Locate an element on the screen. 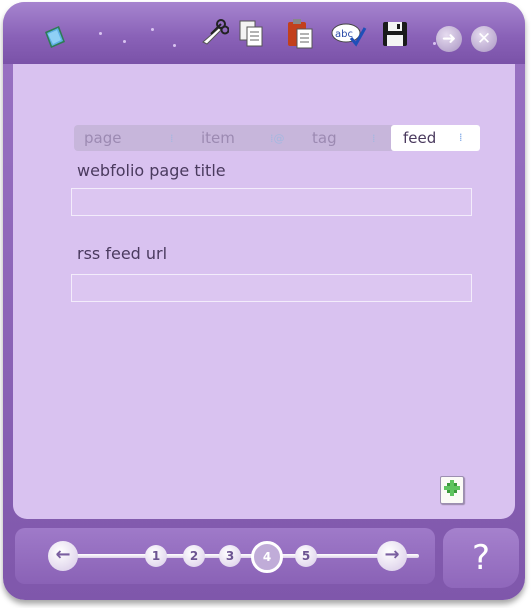  tab-page: page is located at coordinates (119, 138).